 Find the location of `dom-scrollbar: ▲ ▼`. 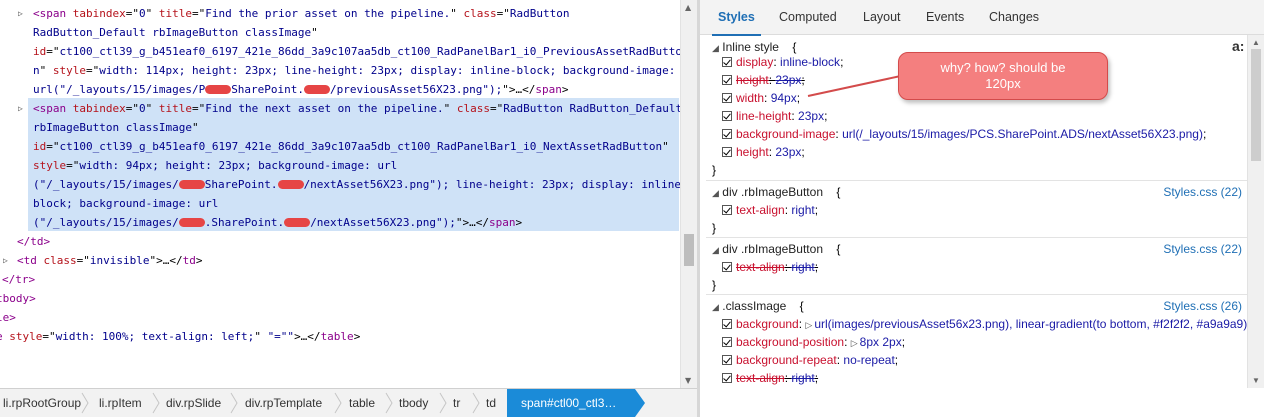

dom-scrollbar: ▲ ▼ is located at coordinates (688, 194).